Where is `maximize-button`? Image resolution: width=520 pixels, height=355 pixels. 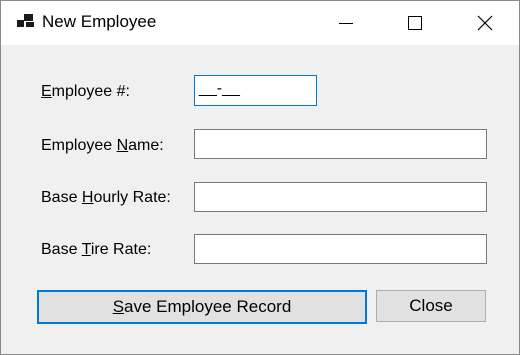 maximize-button is located at coordinates (415, 23).